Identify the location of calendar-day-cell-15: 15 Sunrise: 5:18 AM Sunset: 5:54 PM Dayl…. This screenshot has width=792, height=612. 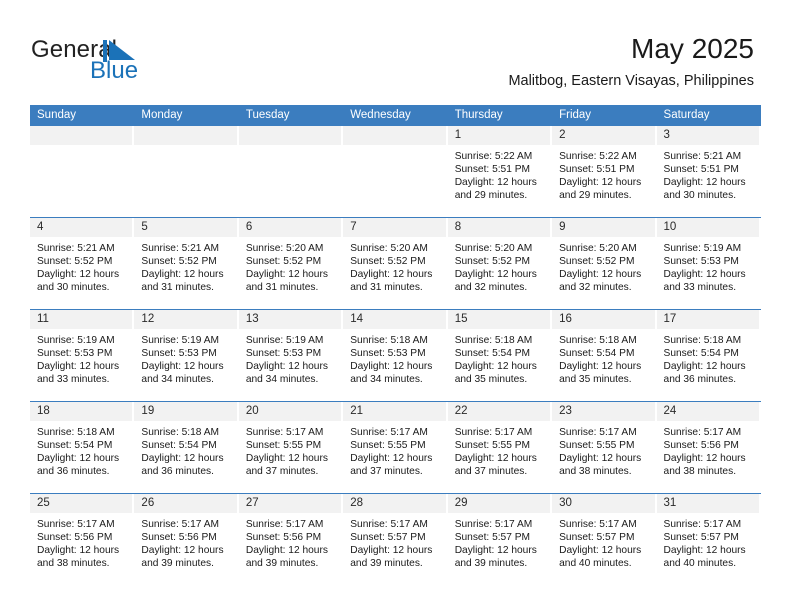
(499, 355).